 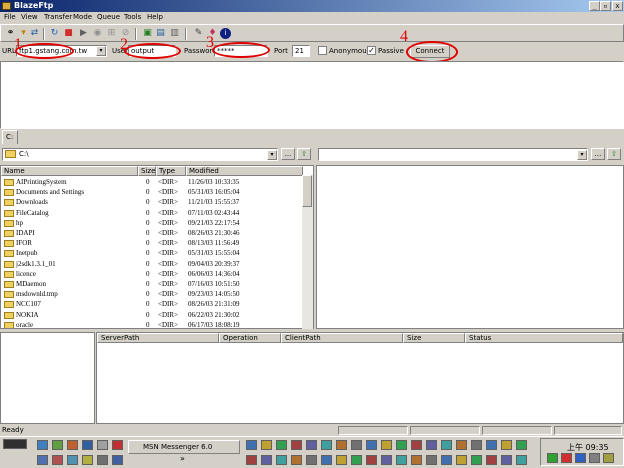 What do you see at coordinates (152, 294) in the screenshot?
I see `file-row: msdownld.tmp 0 <DIR> 09/23/03 14:05:50` at bounding box center [152, 294].